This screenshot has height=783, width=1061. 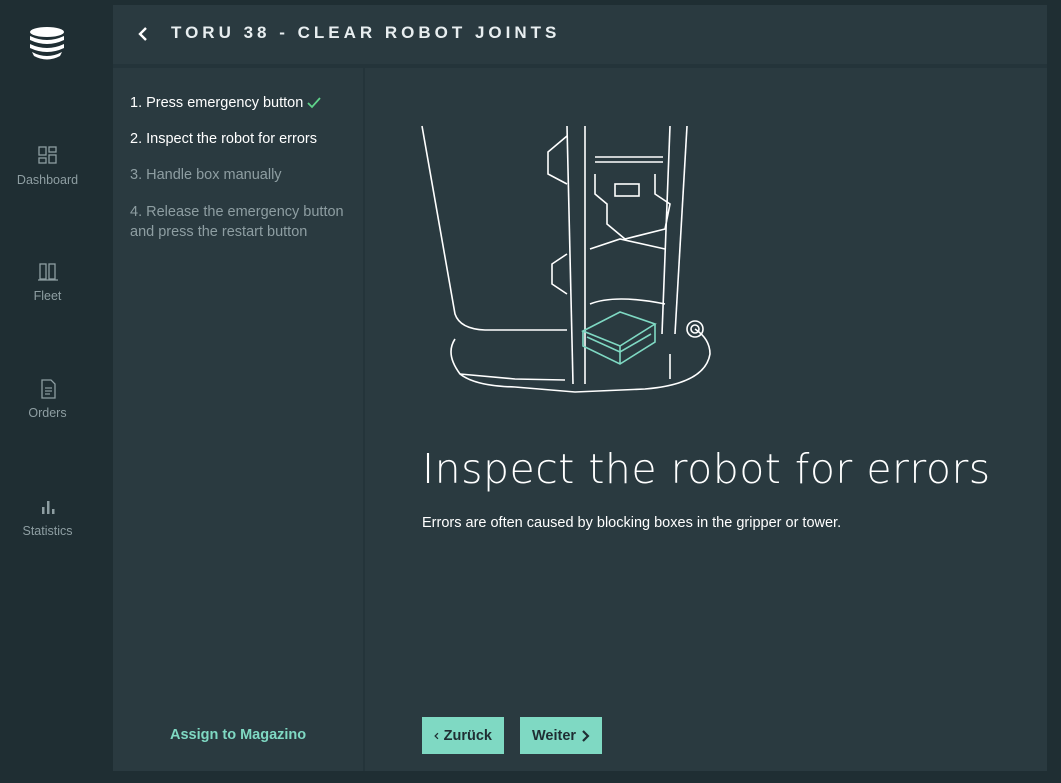 I want to click on bar-chart-icon, so click(x=47, y=507).